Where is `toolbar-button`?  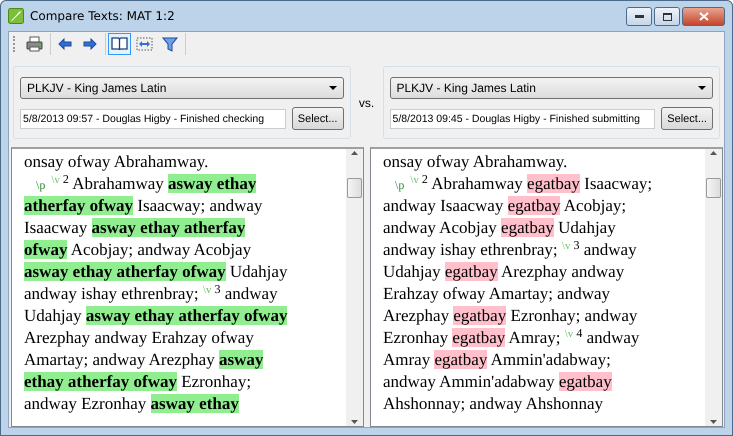
toolbar-button is located at coordinates (119, 44).